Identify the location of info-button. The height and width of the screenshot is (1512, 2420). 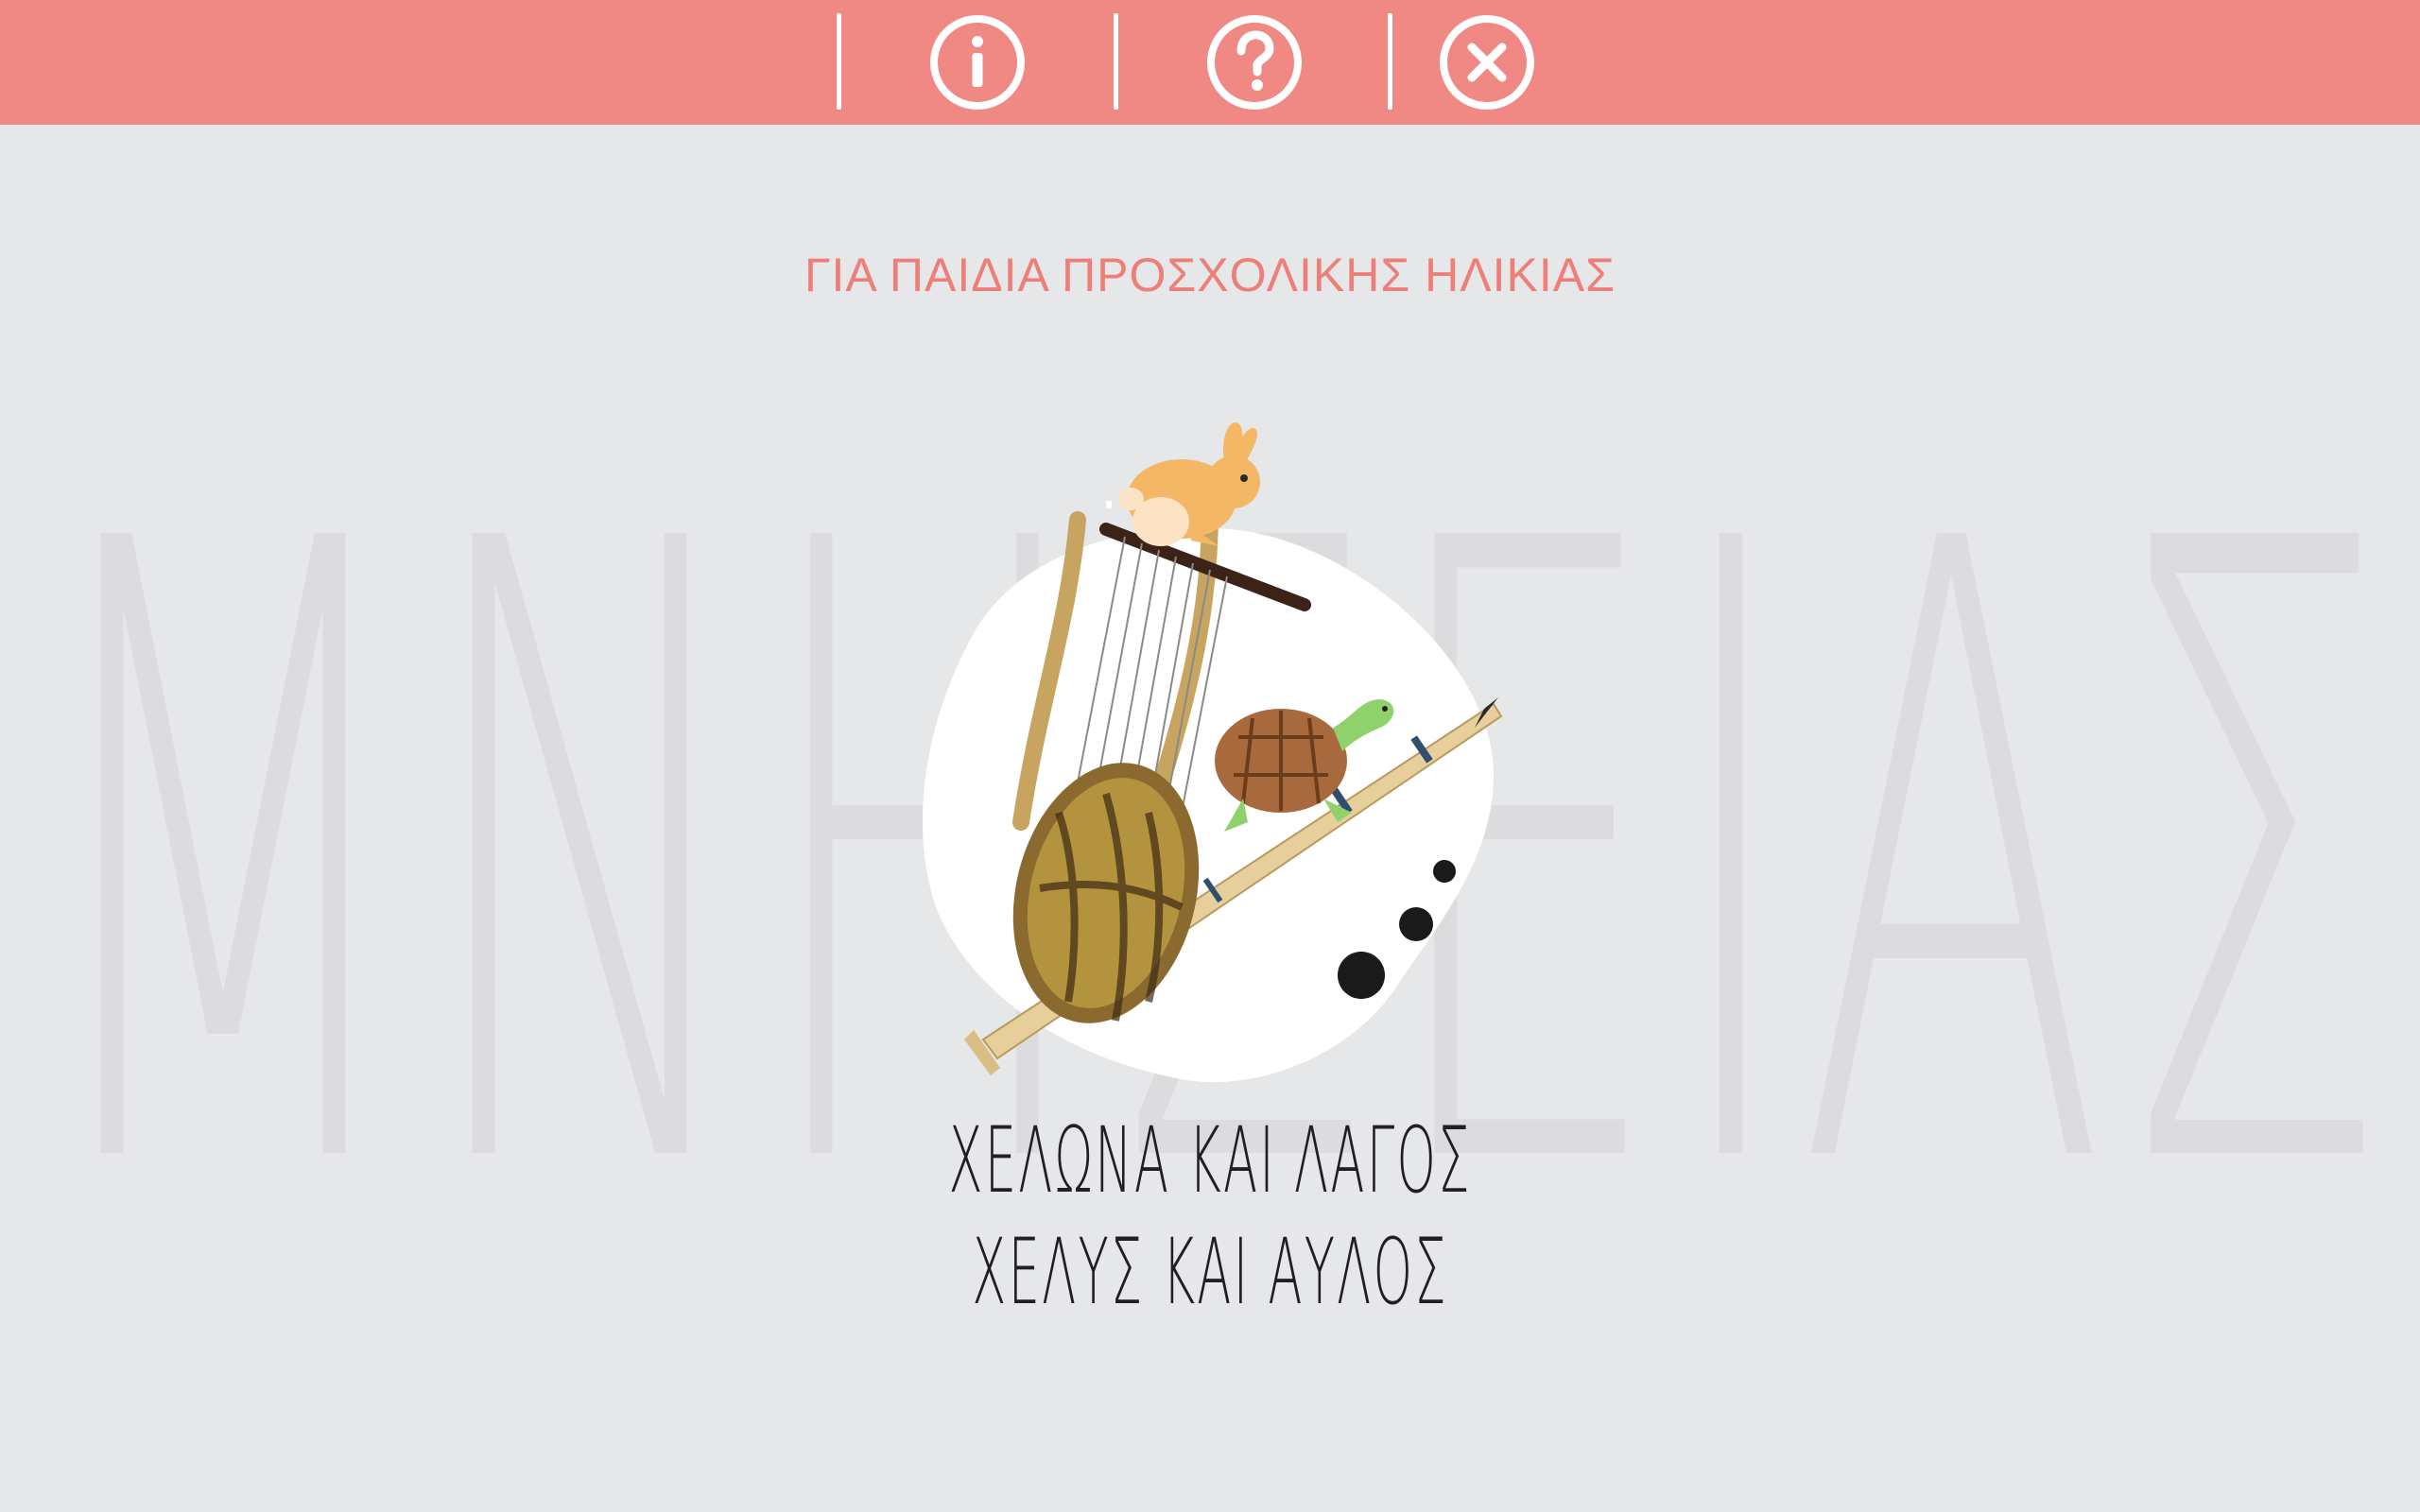
(977, 62).